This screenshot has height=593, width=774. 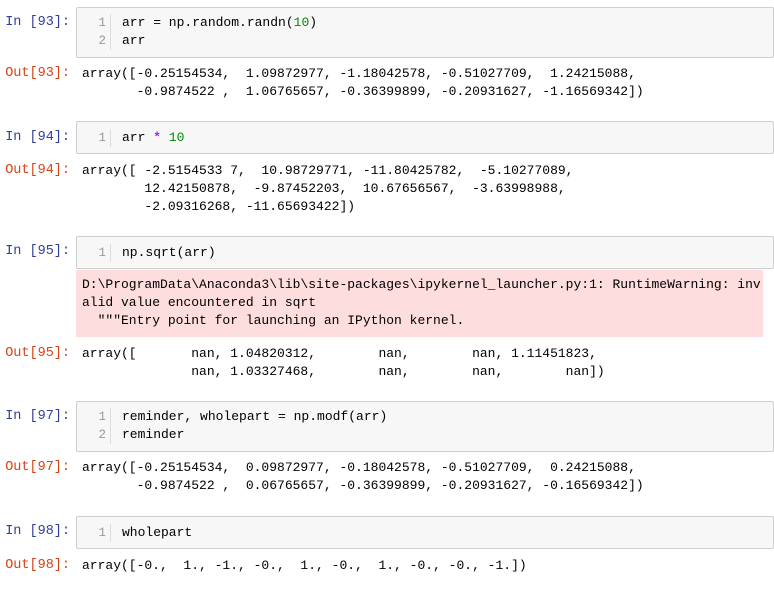 I want to click on code-line: arr = np.random.randn(10), so click(x=220, y=22).